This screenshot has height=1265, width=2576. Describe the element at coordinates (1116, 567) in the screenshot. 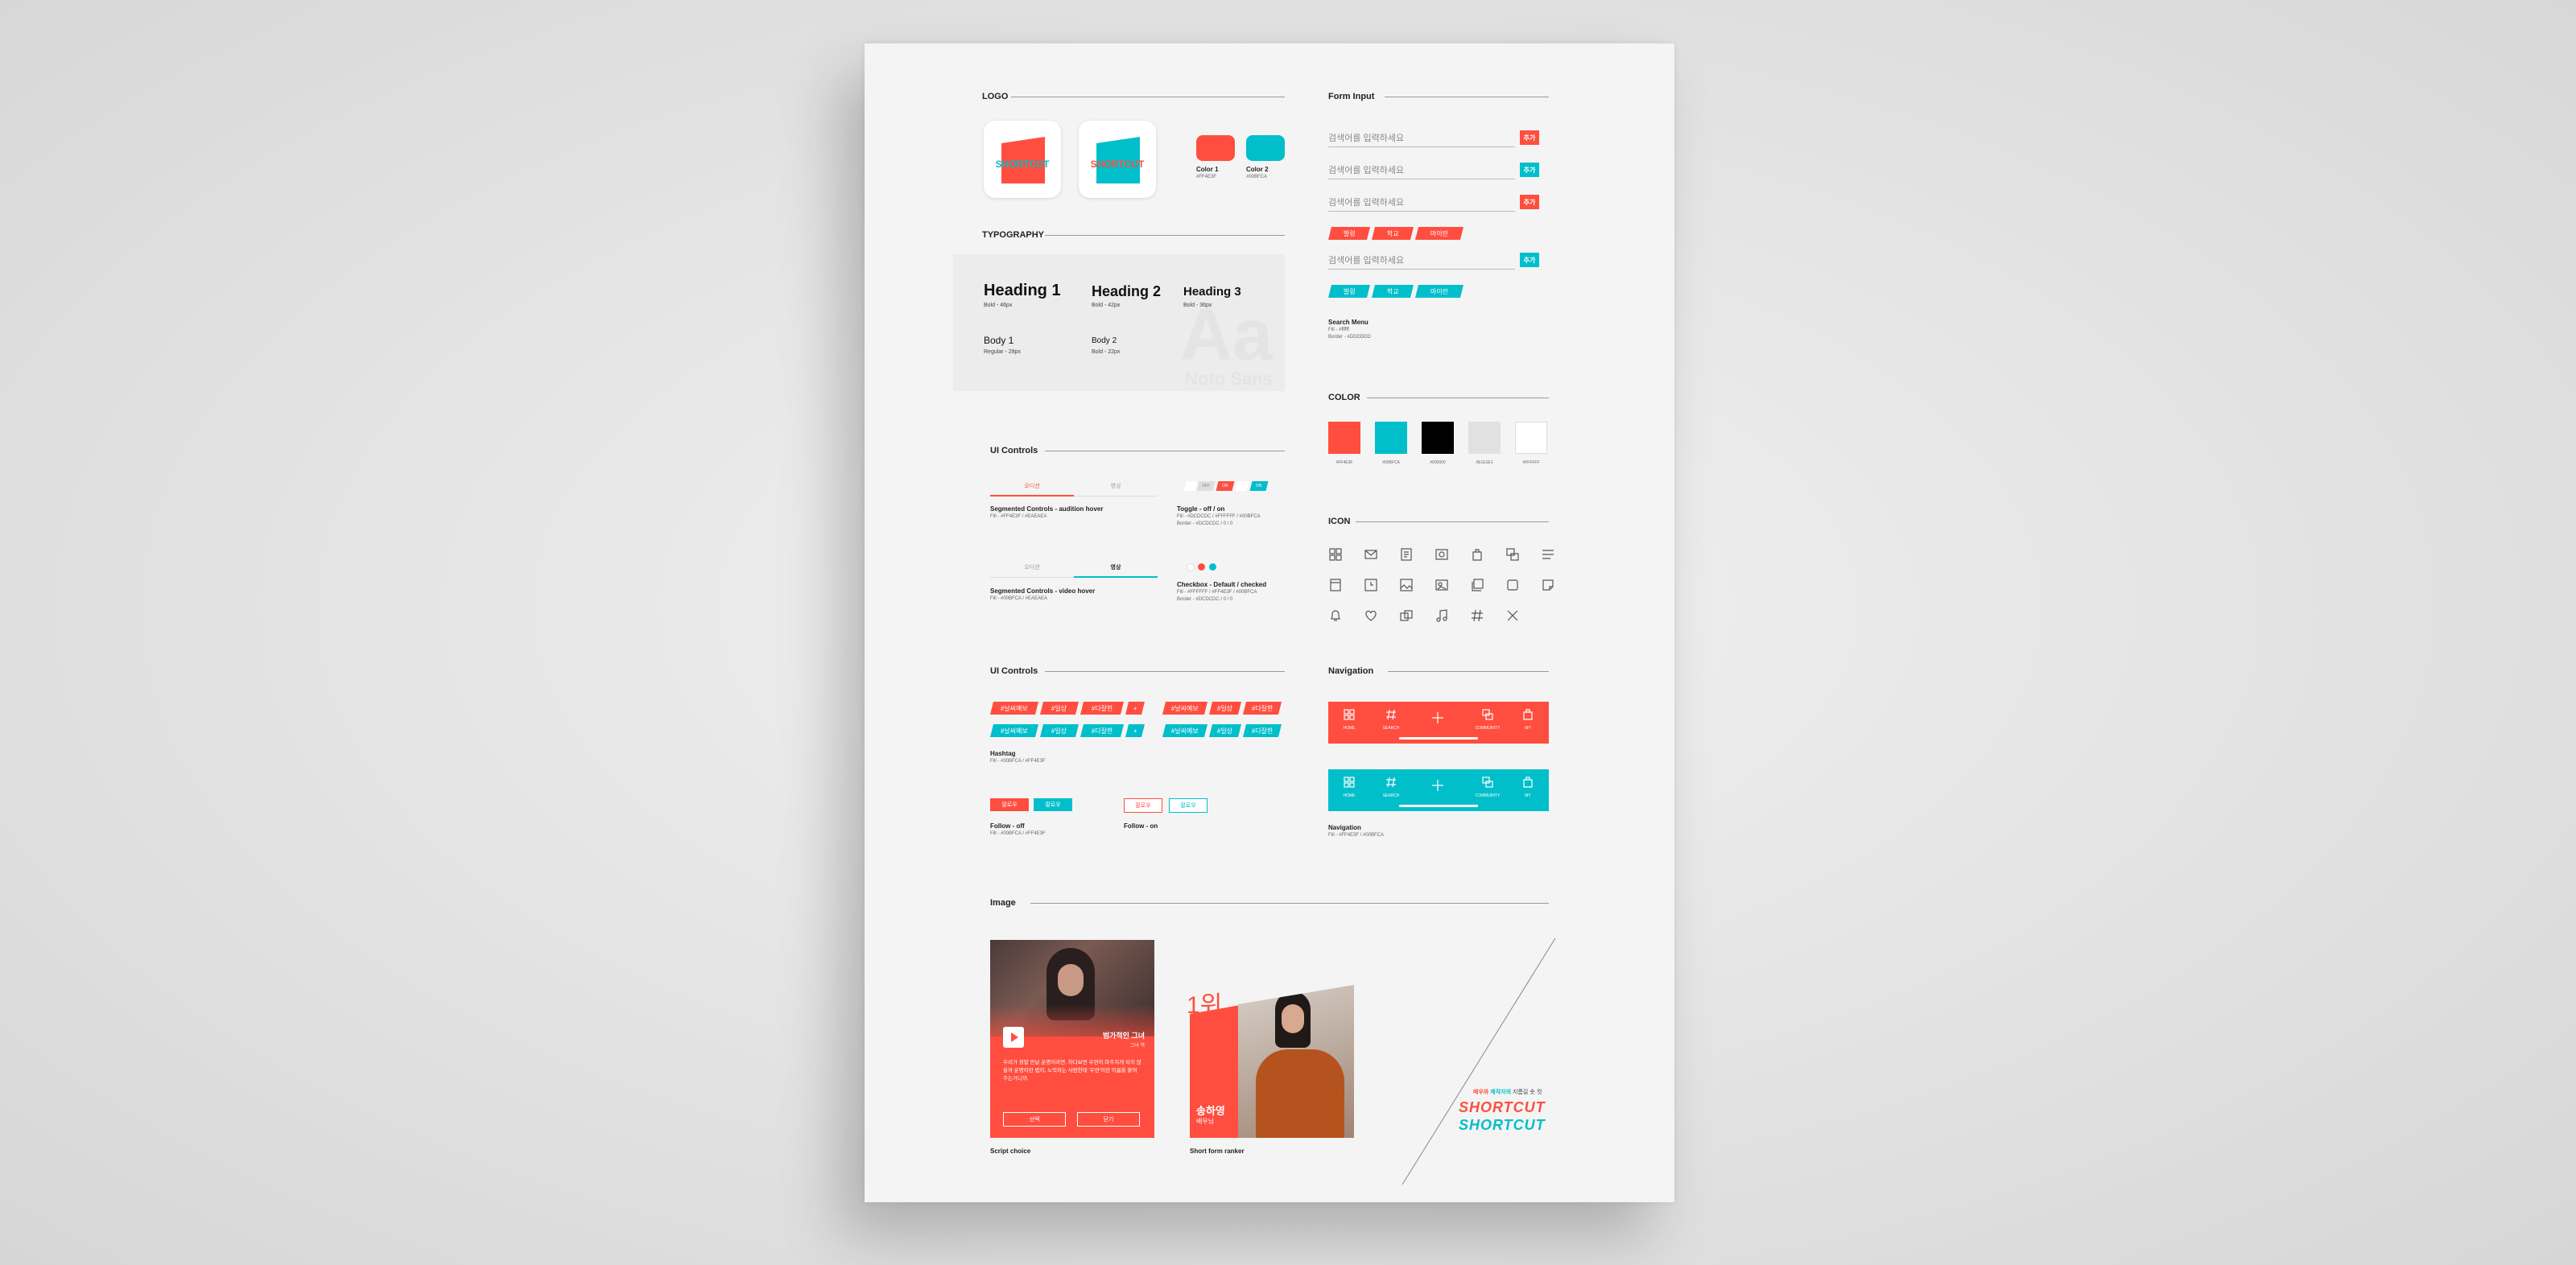

I see `segment-video-active: 영상` at that location.